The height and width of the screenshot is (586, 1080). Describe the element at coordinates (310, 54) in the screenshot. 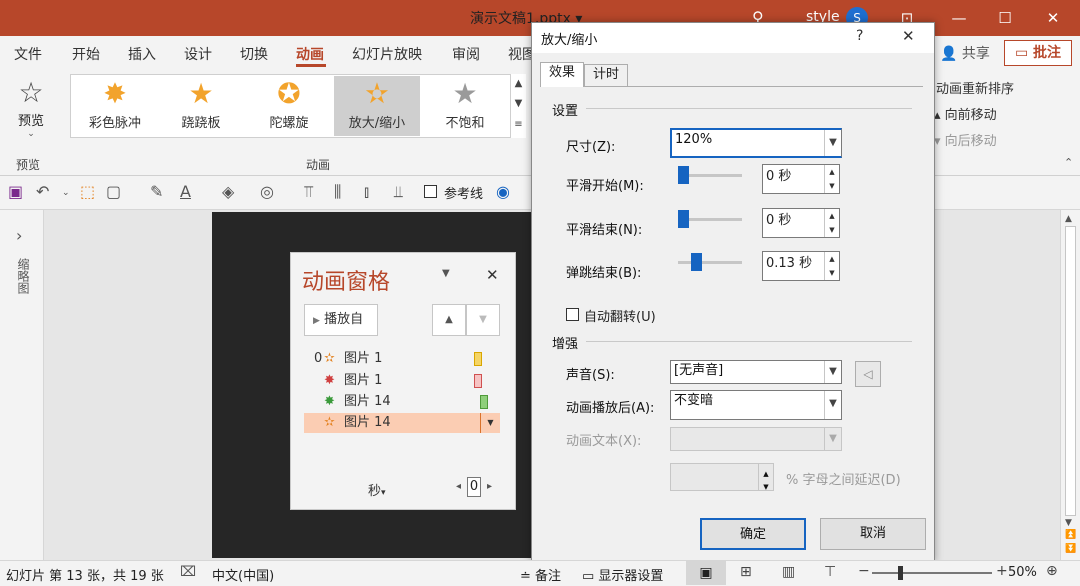

I see `tab-animations: 动画` at that location.